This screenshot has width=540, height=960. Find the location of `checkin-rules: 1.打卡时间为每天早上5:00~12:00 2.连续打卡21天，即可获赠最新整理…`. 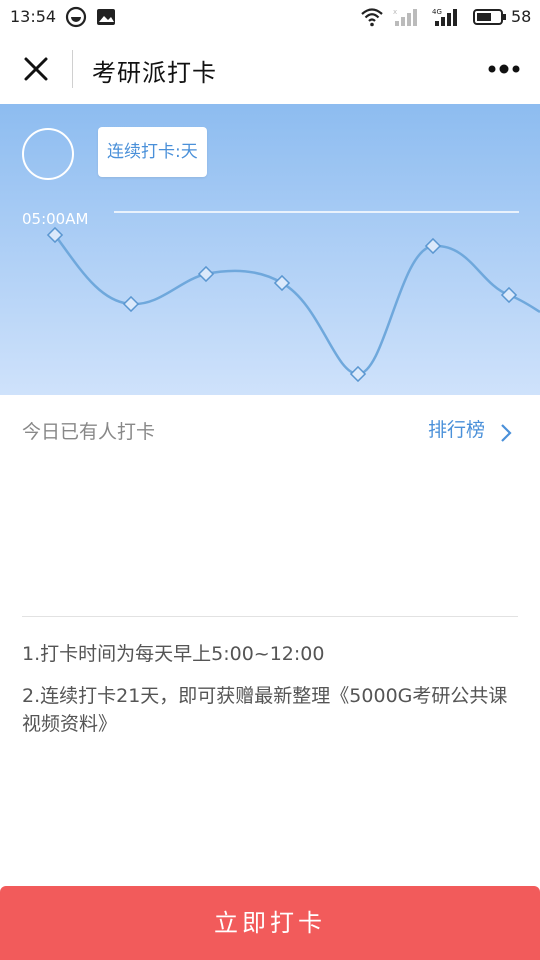

checkin-rules: 1.打卡时间为每天早上5:00~12:00 2.连续打卡21天，即可获赠最新整理… is located at coordinates (272, 696).